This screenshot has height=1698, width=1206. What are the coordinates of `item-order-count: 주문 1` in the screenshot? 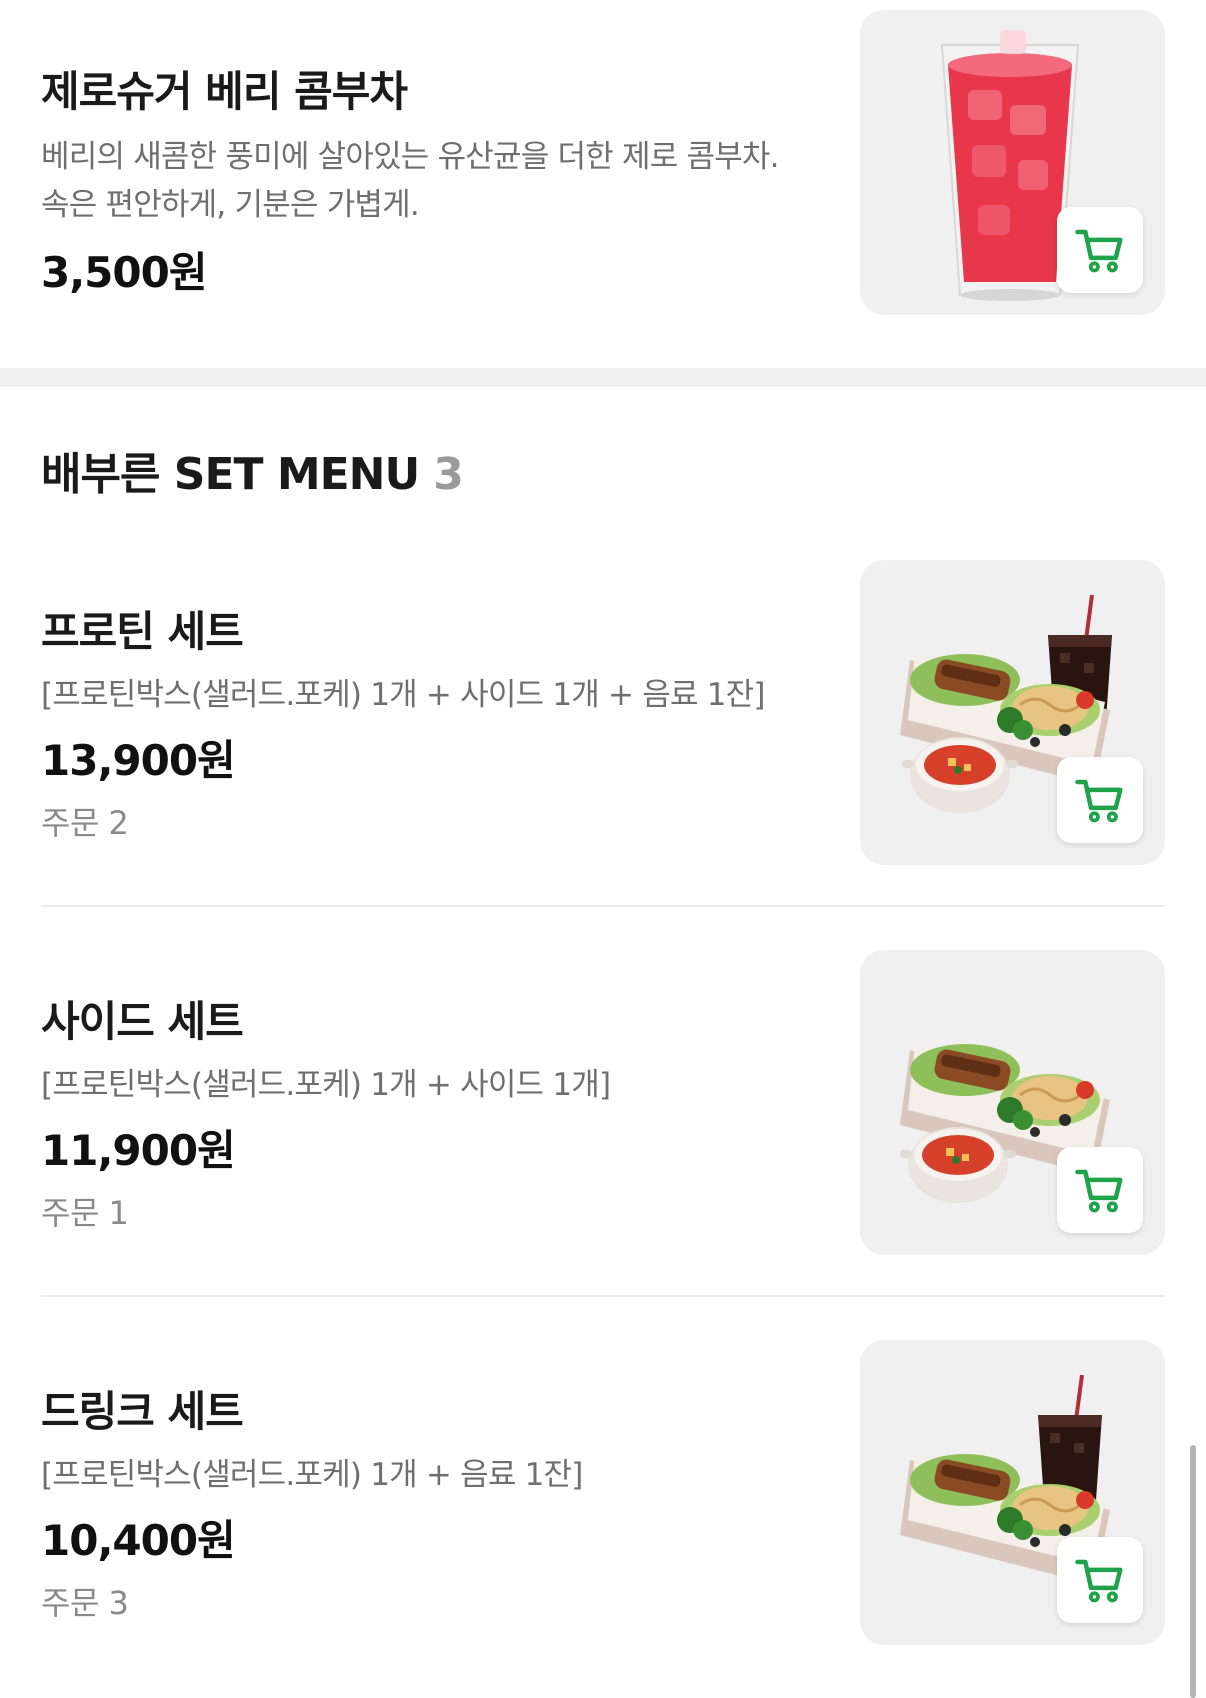 It's located at (85, 1213).